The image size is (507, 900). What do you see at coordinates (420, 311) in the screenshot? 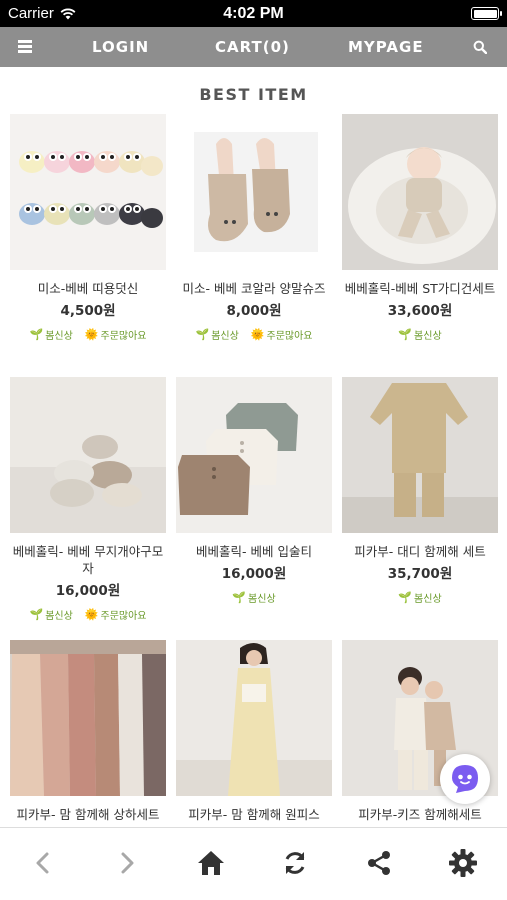
I see `product-price: 33,600원` at bounding box center [420, 311].